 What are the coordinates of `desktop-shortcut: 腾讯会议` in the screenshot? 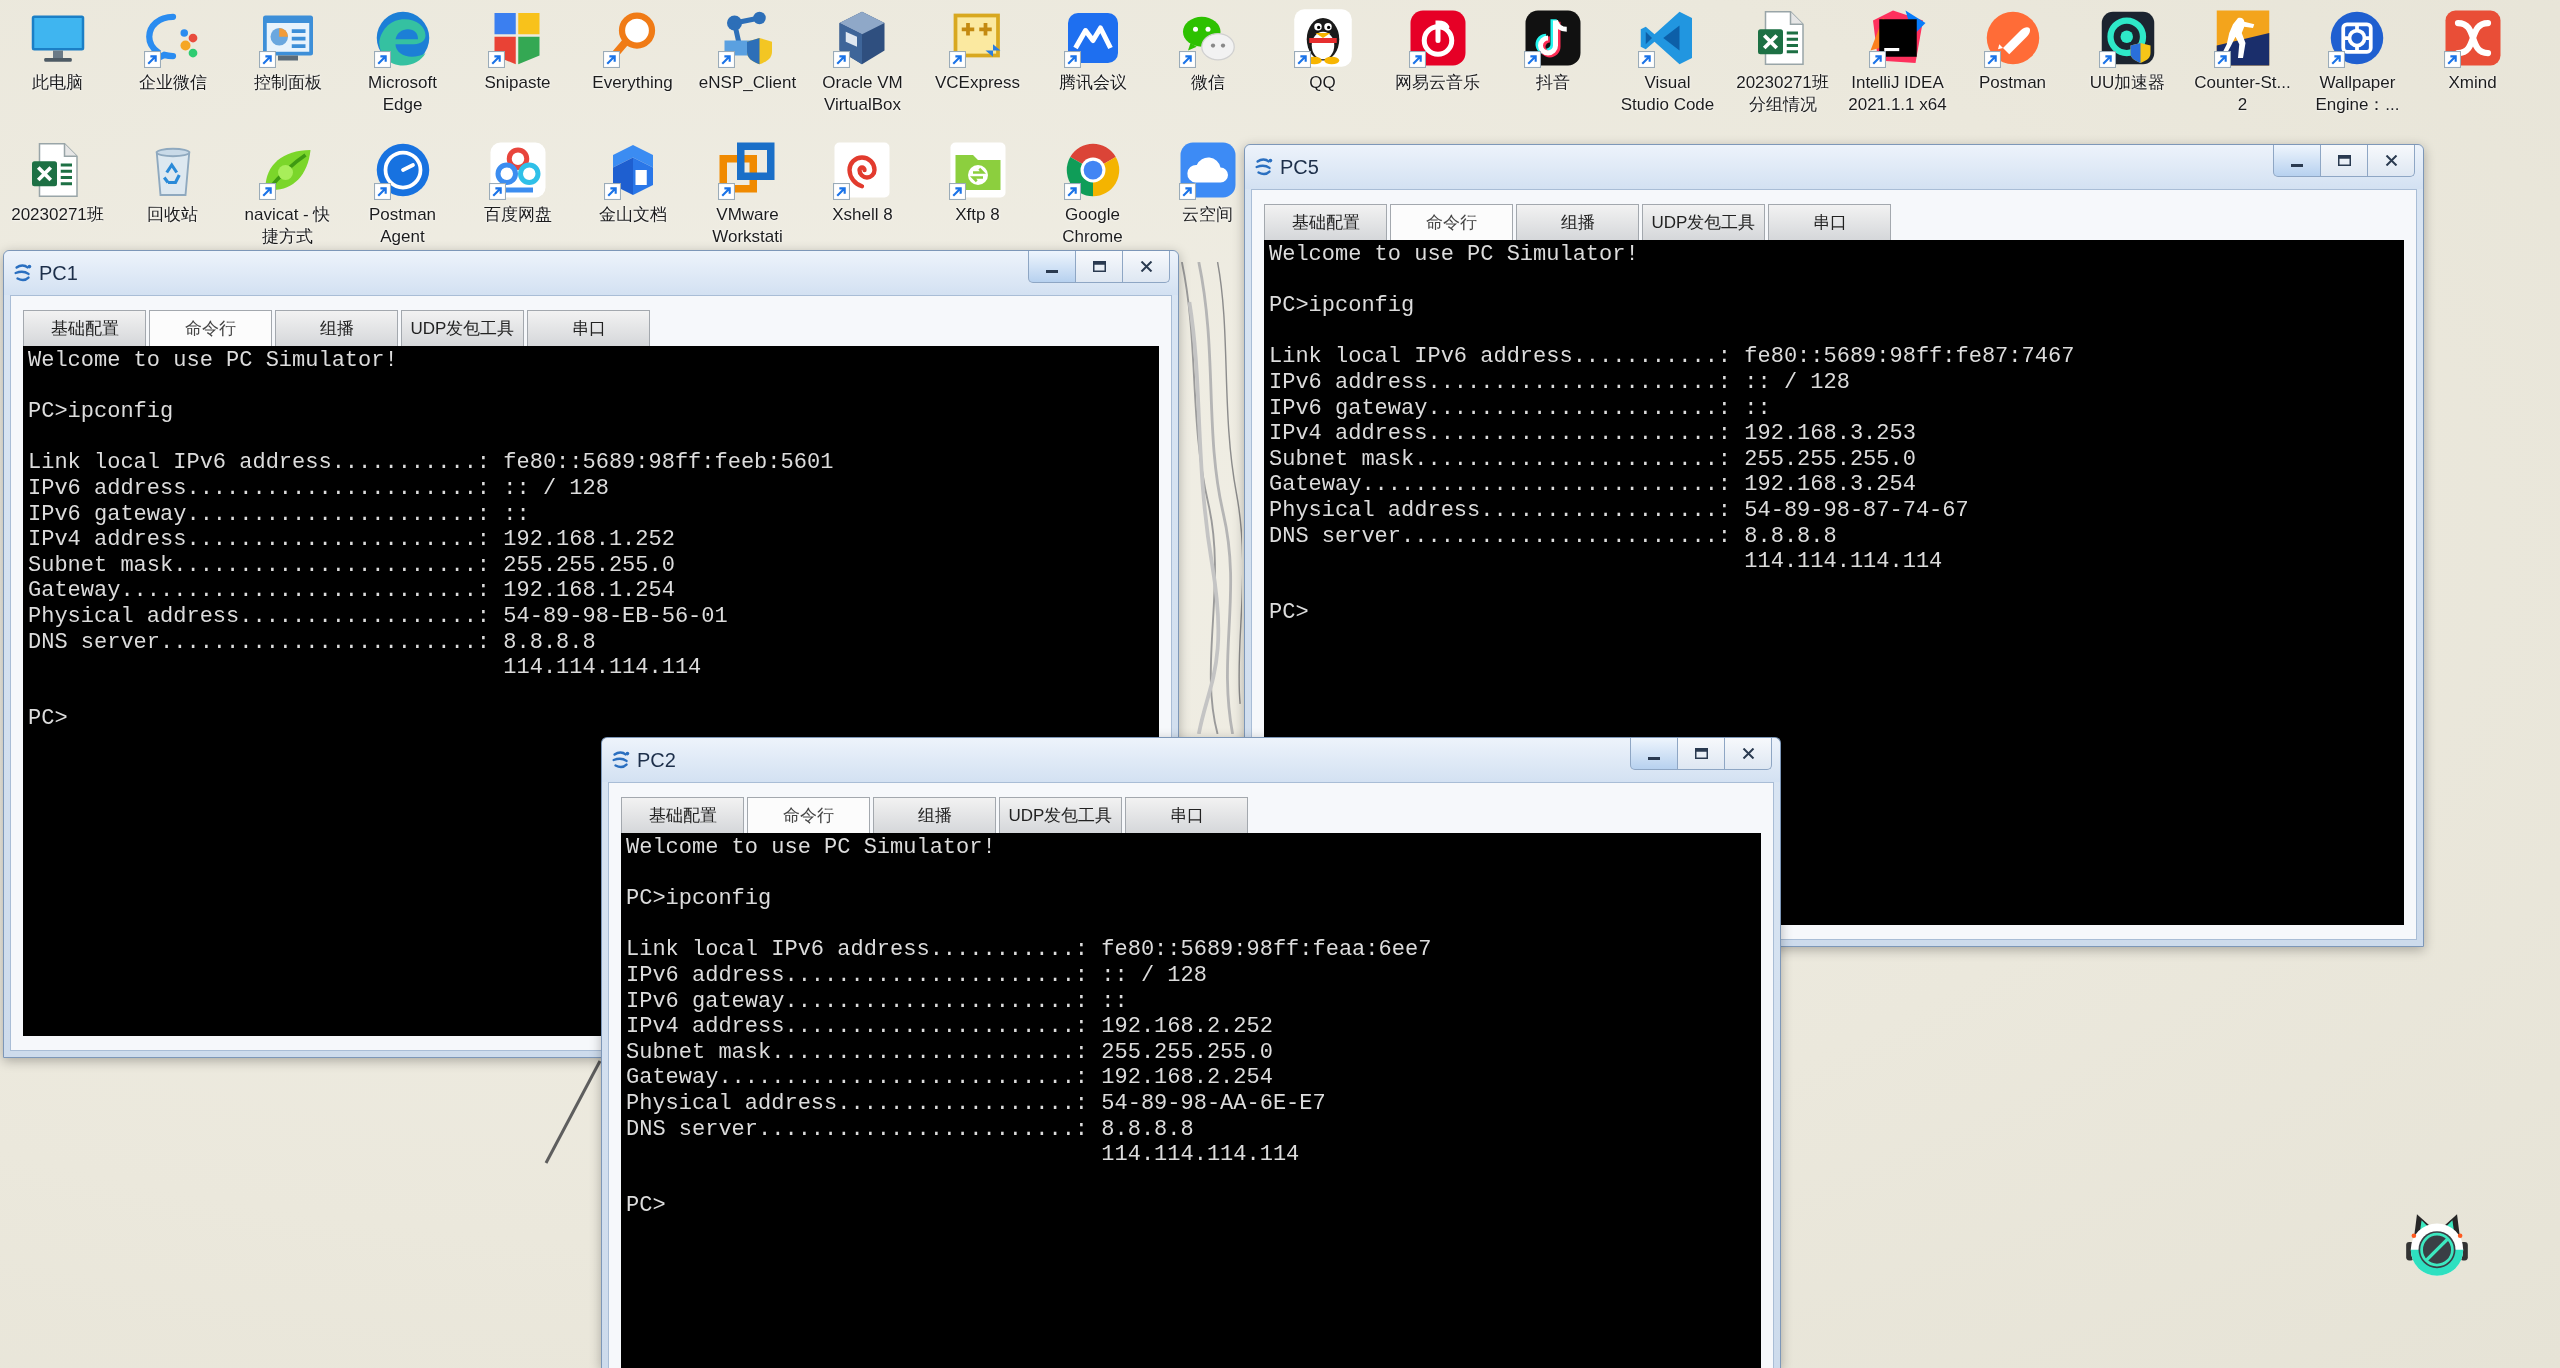 It's located at (1092, 47).